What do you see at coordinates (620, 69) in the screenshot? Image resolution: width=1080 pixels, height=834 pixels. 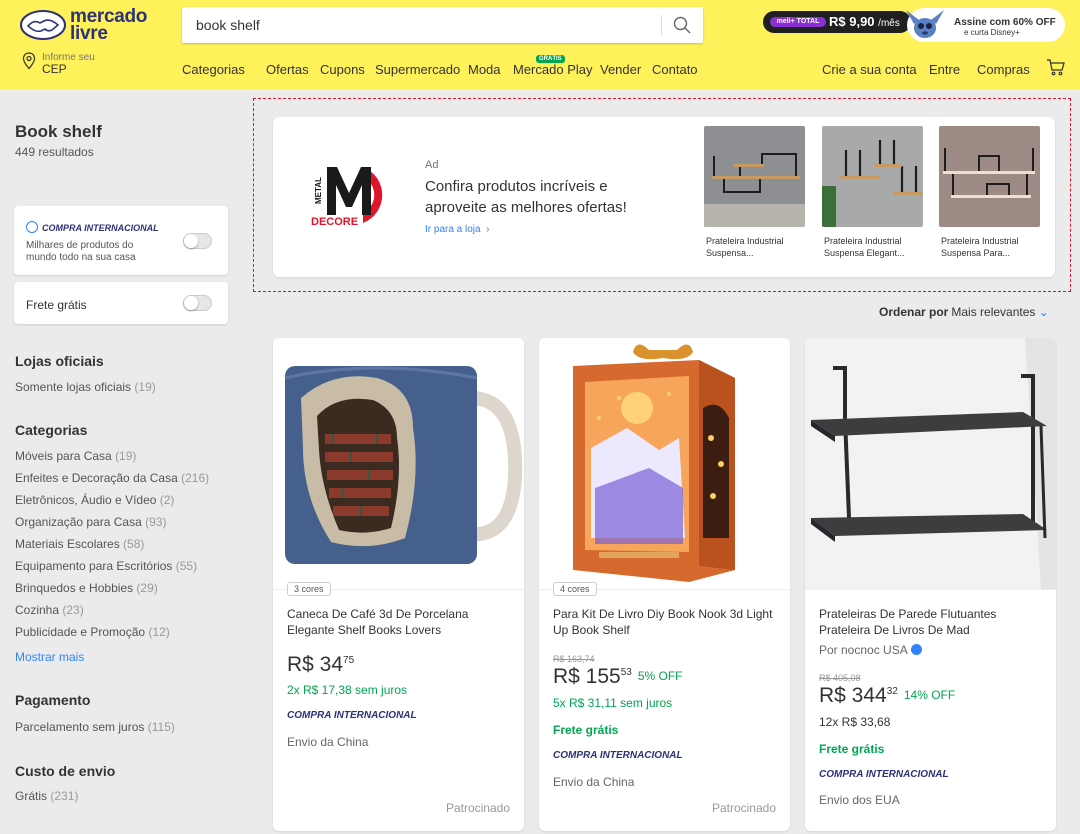 I see `nav-vender: Vender` at bounding box center [620, 69].